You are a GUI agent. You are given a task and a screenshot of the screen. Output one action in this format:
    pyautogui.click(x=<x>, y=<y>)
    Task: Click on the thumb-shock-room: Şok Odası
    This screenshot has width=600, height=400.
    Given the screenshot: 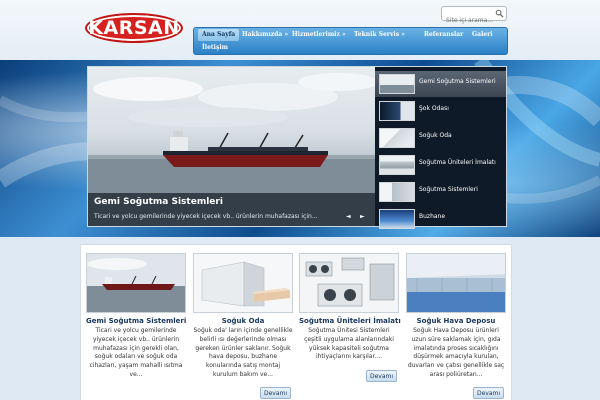 What is the action you would take?
    pyautogui.click(x=440, y=111)
    